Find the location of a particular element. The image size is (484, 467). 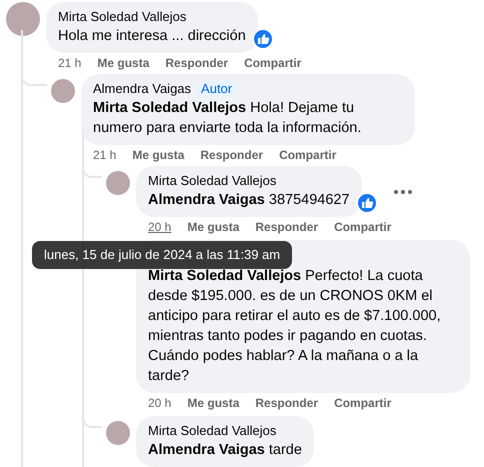

comment-text: Almendra Vaigas tarde is located at coordinates (225, 450).